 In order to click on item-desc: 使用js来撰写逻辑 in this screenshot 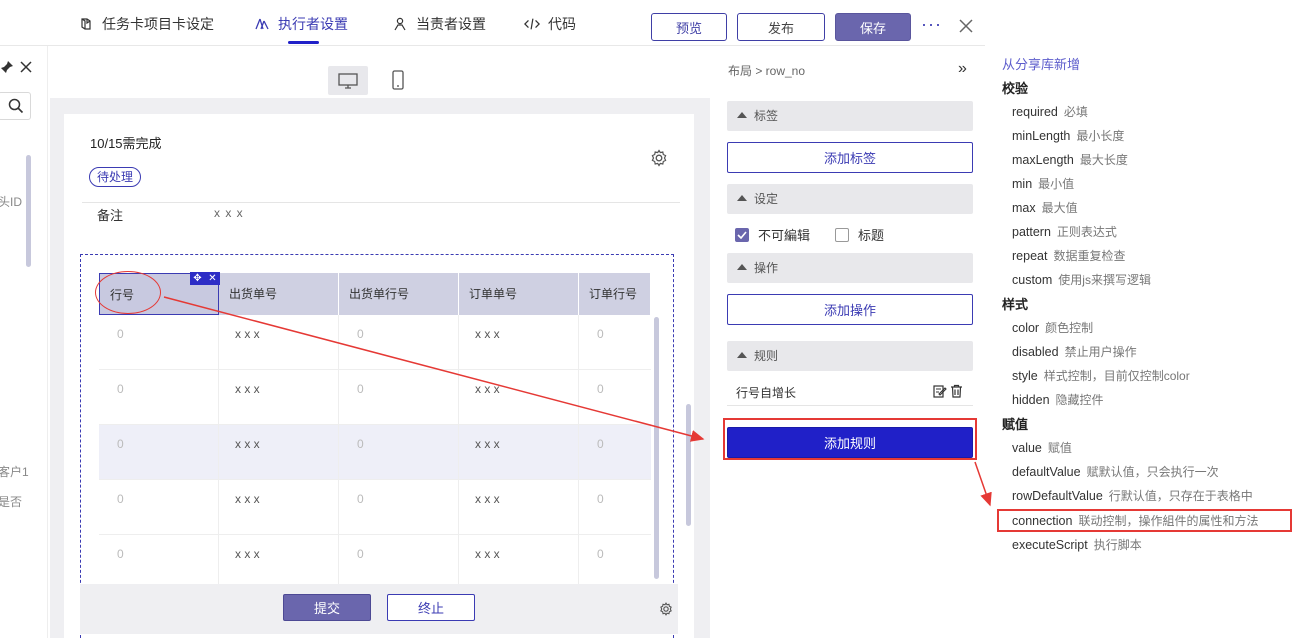, I will do `click(1104, 280)`.